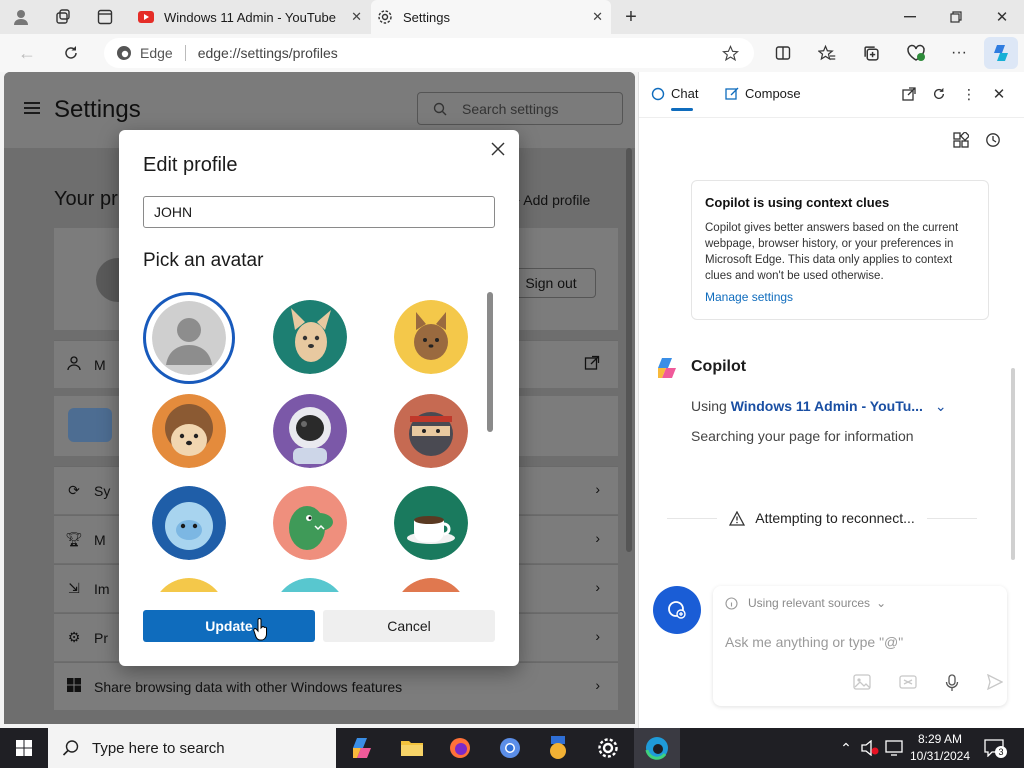 This screenshot has width=1024, height=768. What do you see at coordinates (362, 748) in the screenshot?
I see `copilot-taskbar-icon` at bounding box center [362, 748].